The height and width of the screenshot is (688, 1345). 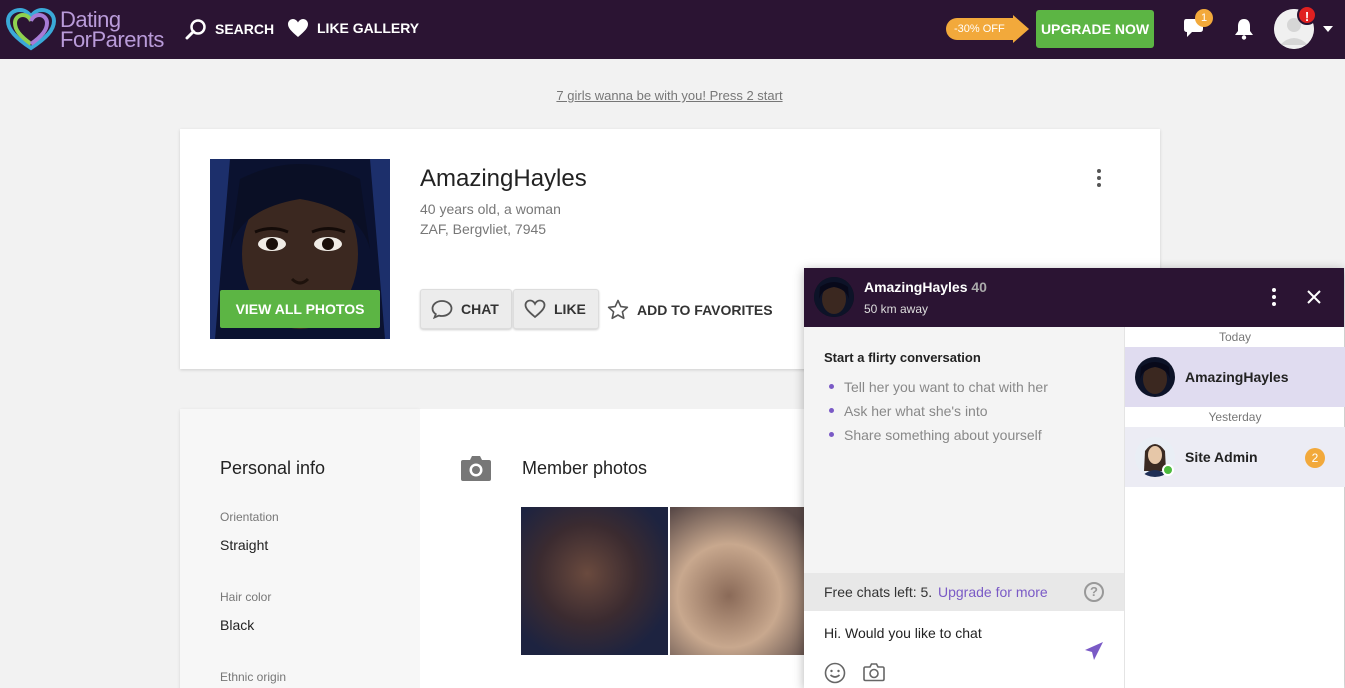 What do you see at coordinates (1155, 377) in the screenshot?
I see `avatar` at bounding box center [1155, 377].